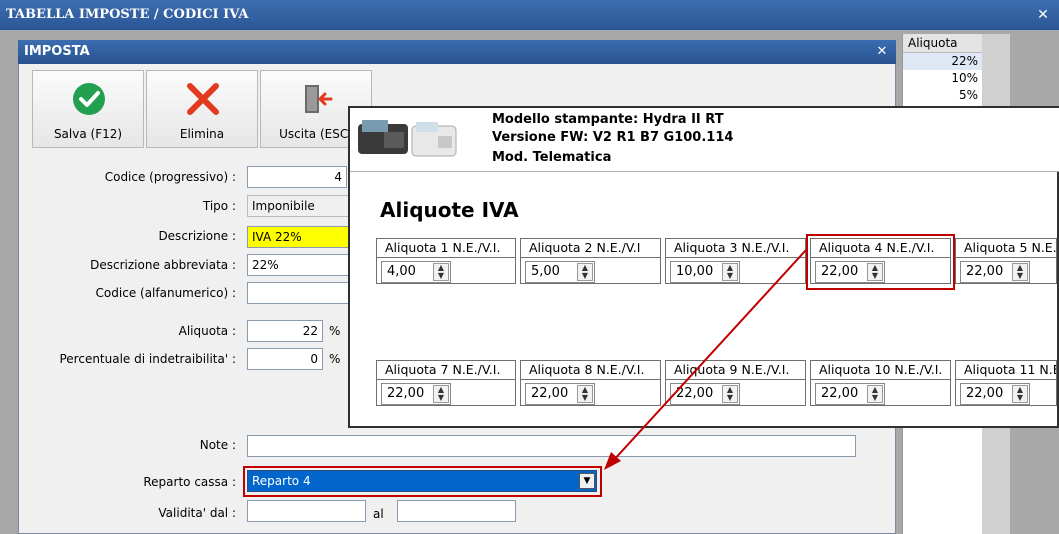 This screenshot has width=1059, height=534. What do you see at coordinates (197, 236) in the screenshot?
I see `descrizione-label: Descrizione :` at bounding box center [197, 236].